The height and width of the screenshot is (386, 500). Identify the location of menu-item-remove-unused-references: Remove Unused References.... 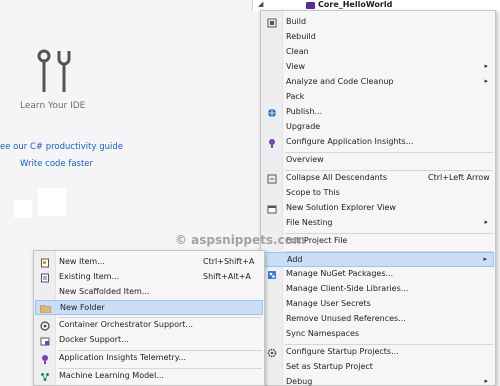
(378, 319).